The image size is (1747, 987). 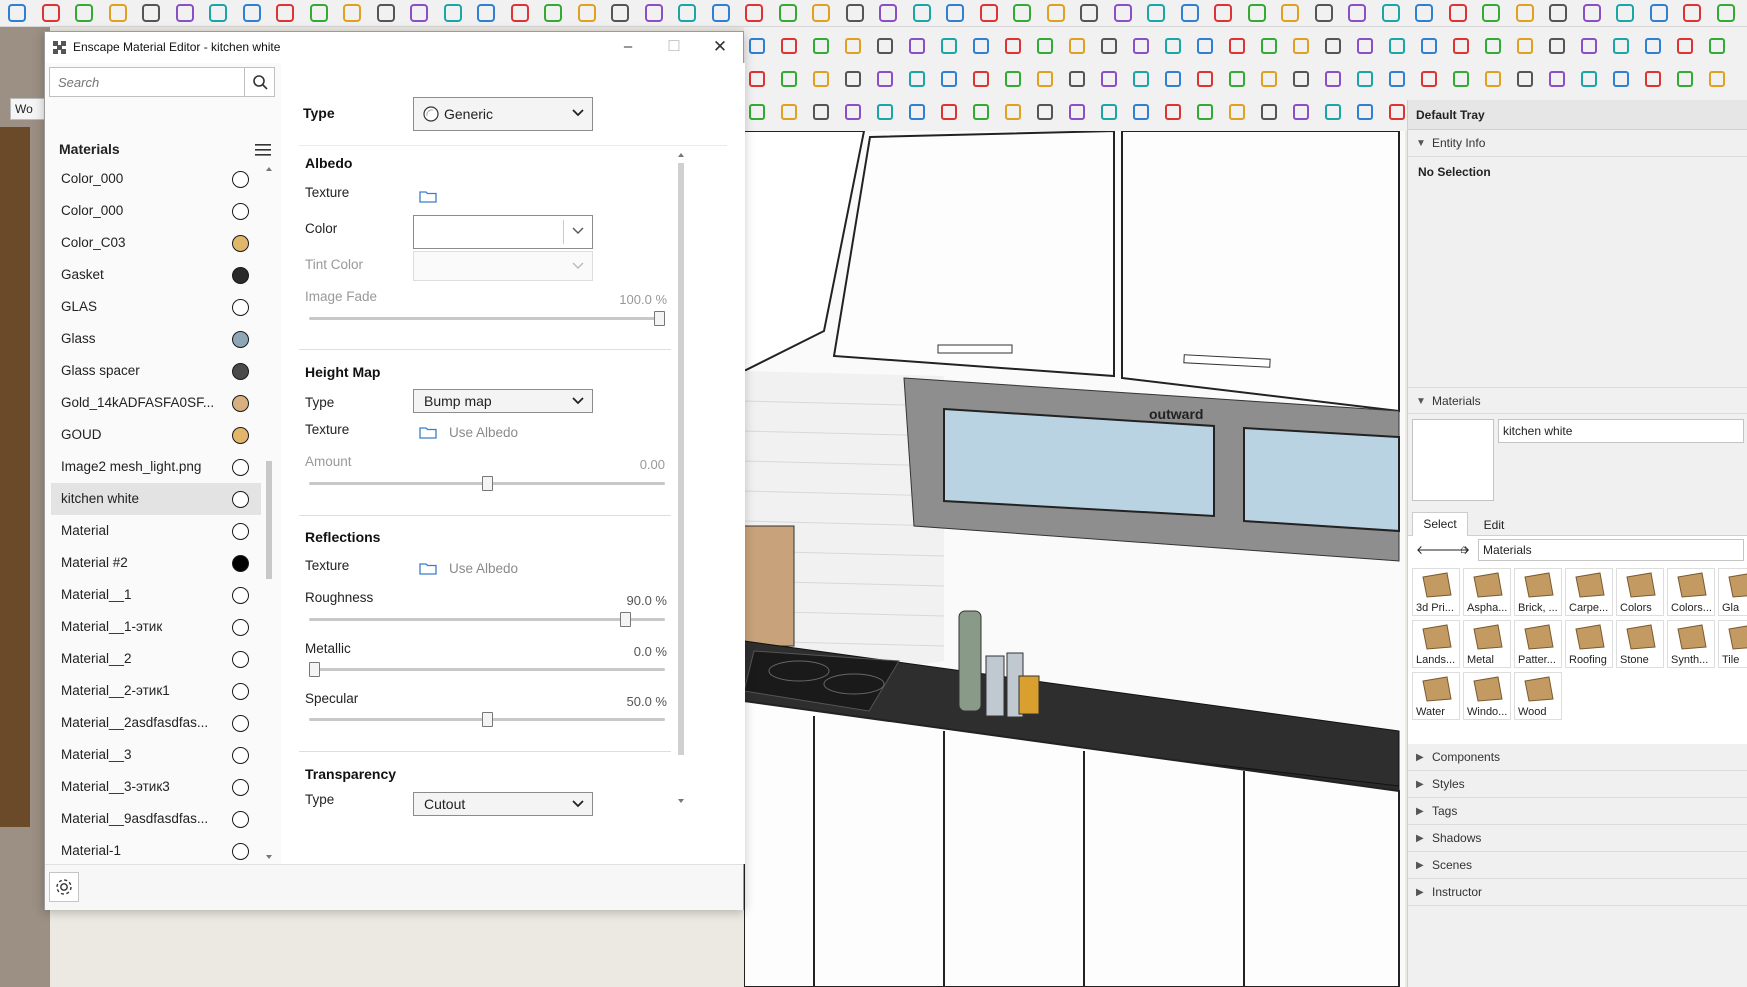 What do you see at coordinates (156, 339) in the screenshot?
I see `material-list-item: Glass` at bounding box center [156, 339].